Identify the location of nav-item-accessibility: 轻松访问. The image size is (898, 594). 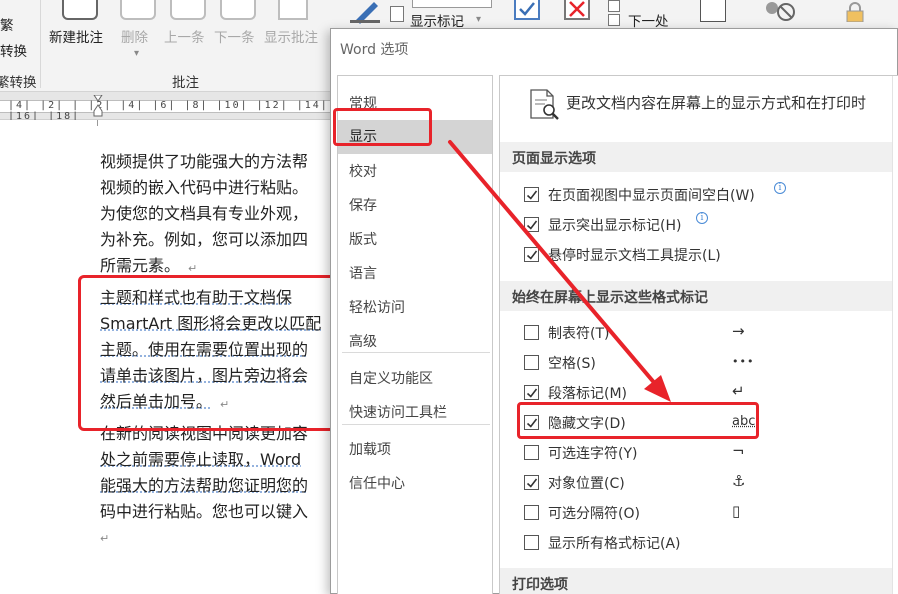
(415, 308).